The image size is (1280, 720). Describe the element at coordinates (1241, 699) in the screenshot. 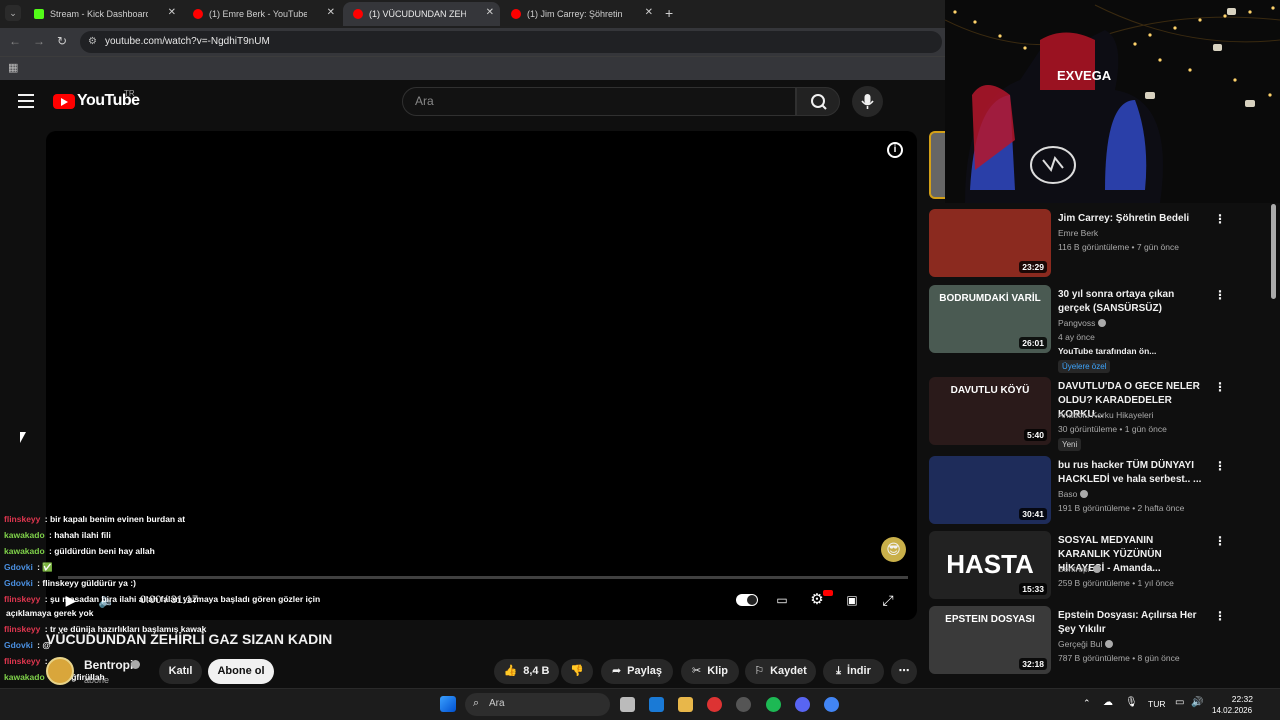

I see `clock-time: 22:32` at that location.